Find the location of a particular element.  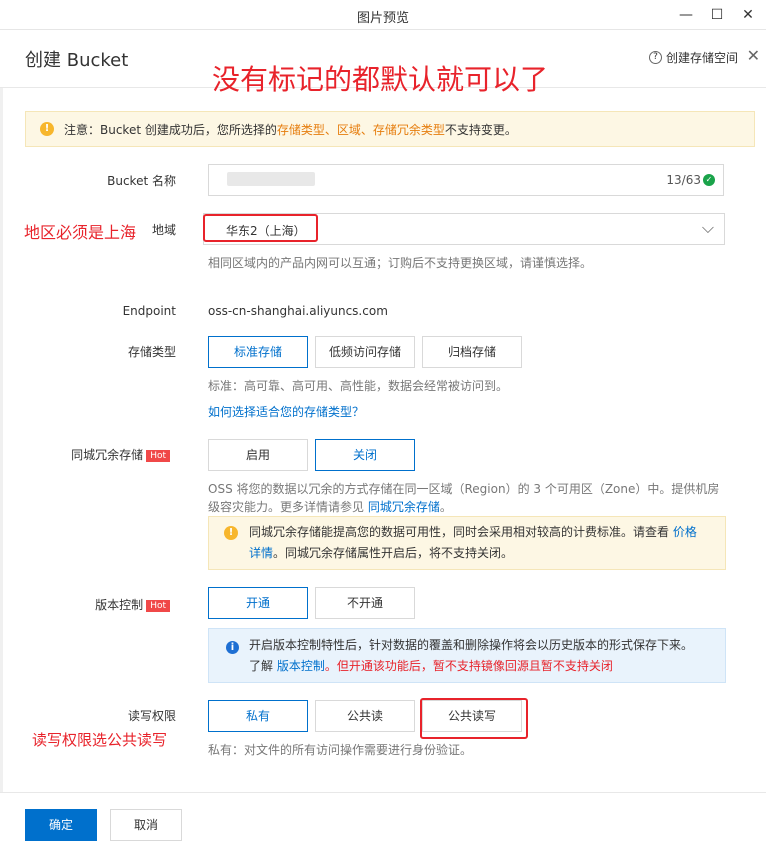

storage-class-help-link: 如何选择适合您的存储类型？ is located at coordinates (286, 412).